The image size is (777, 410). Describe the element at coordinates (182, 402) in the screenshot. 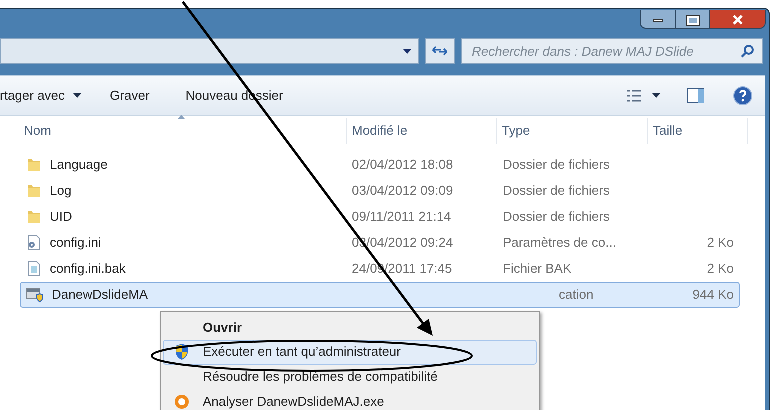

I see `scan-icon` at that location.